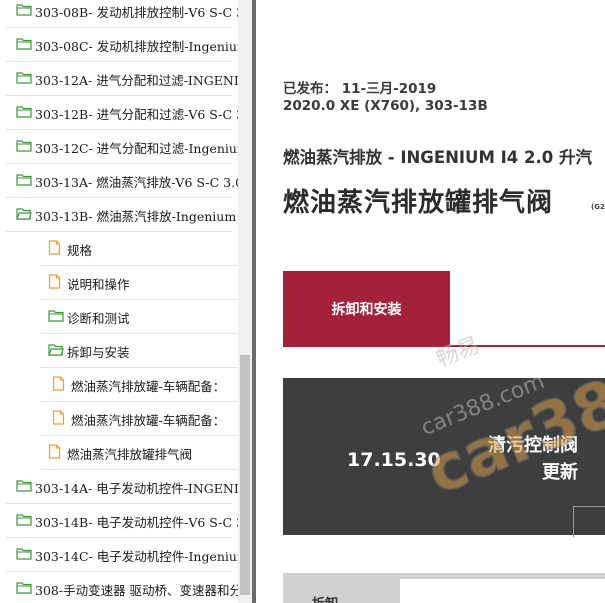 Image resolution: width=605 pixels, height=603 pixels. I want to click on tree-item-label: 303-14B- 电子发动机控件-V6 S-C 3, so click(136, 522).